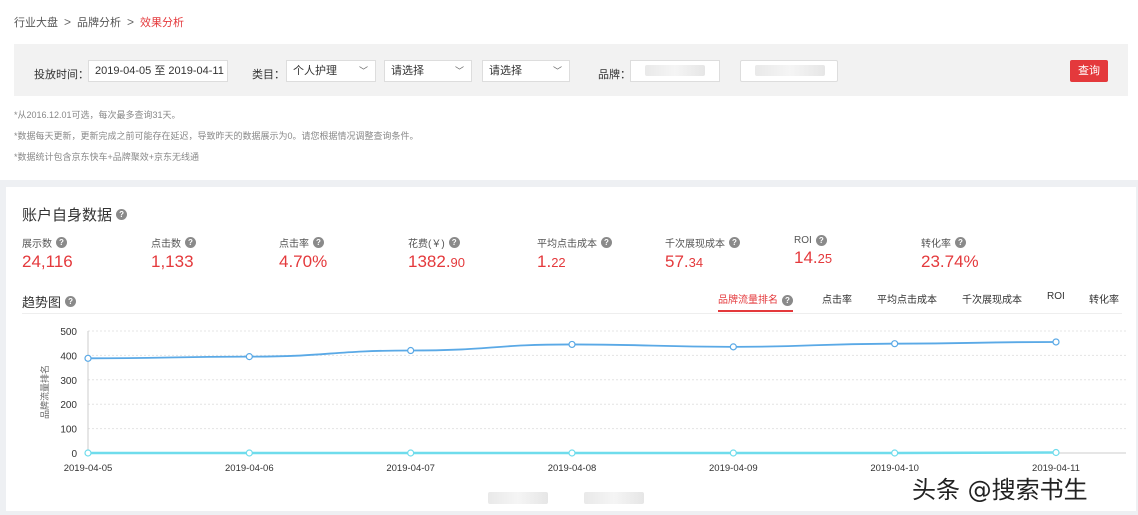 The height and width of the screenshot is (515, 1138). What do you see at coordinates (992, 298) in the screenshot?
I see `tab-cpm: 千次展现成本` at bounding box center [992, 298].